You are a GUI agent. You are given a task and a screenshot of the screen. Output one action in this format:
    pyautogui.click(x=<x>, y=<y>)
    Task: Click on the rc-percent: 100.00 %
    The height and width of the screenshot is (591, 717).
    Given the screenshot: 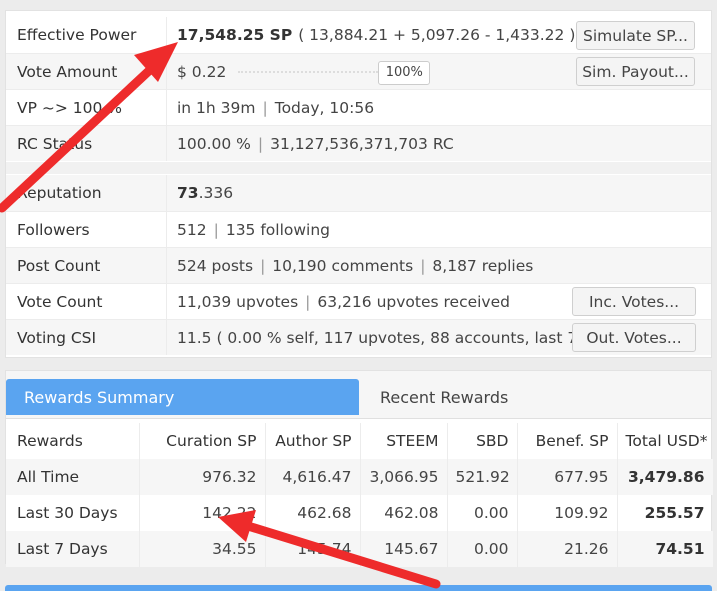 What is the action you would take?
    pyautogui.click(x=214, y=143)
    